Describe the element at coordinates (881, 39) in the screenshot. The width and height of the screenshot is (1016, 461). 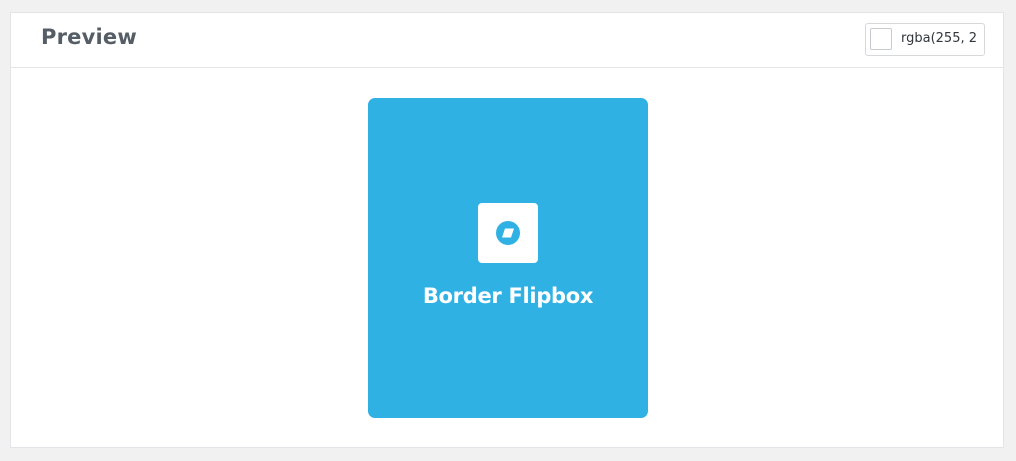
I see `color-swatch` at that location.